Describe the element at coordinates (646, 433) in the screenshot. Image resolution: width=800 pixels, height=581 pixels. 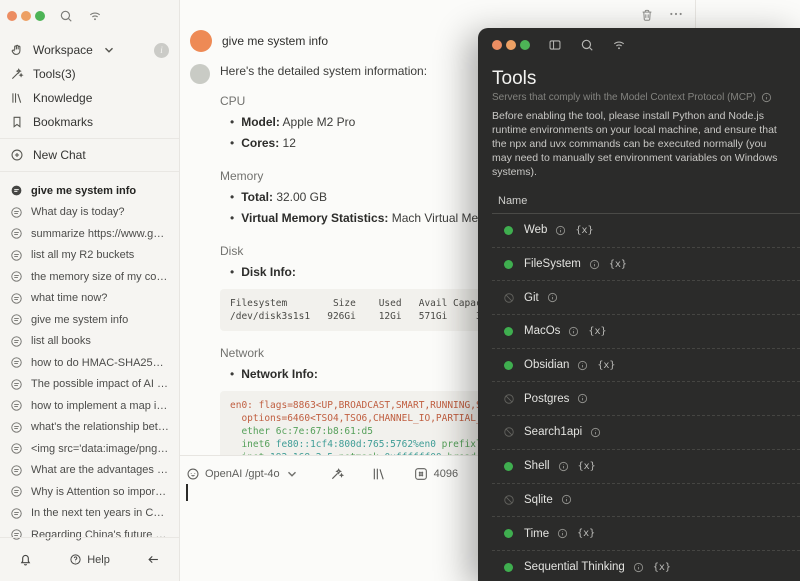
I see `tool-row: Search1api` at that location.